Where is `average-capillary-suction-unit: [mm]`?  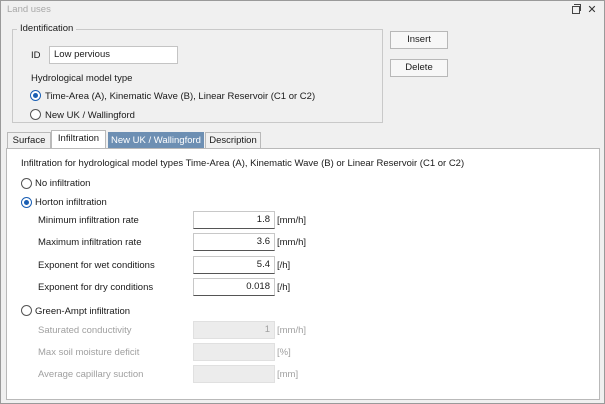 average-capillary-suction-unit: [mm] is located at coordinates (288, 374).